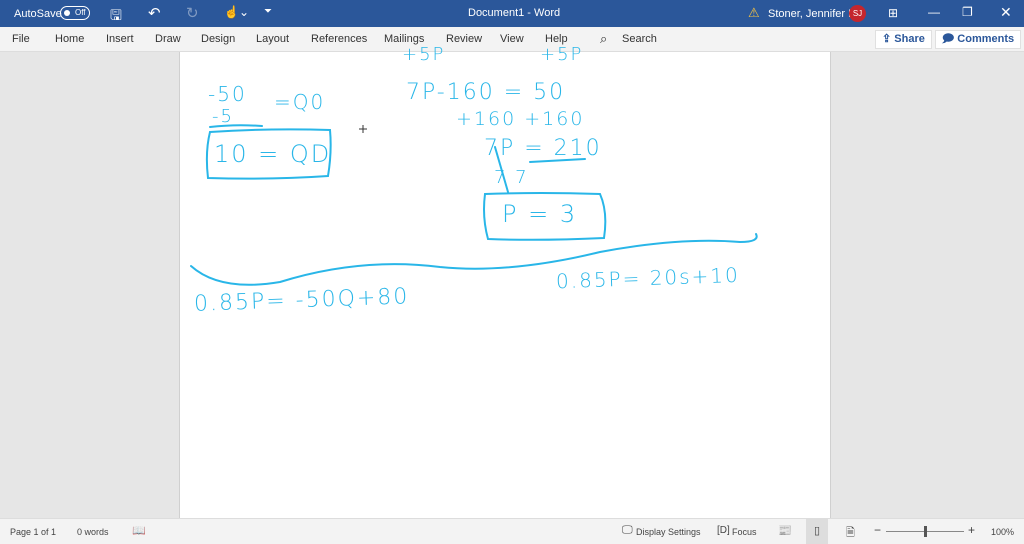 The image size is (1024, 544). What do you see at coordinates (363, 129) in the screenshot?
I see `cursor-crosshair-icon` at bounding box center [363, 129].